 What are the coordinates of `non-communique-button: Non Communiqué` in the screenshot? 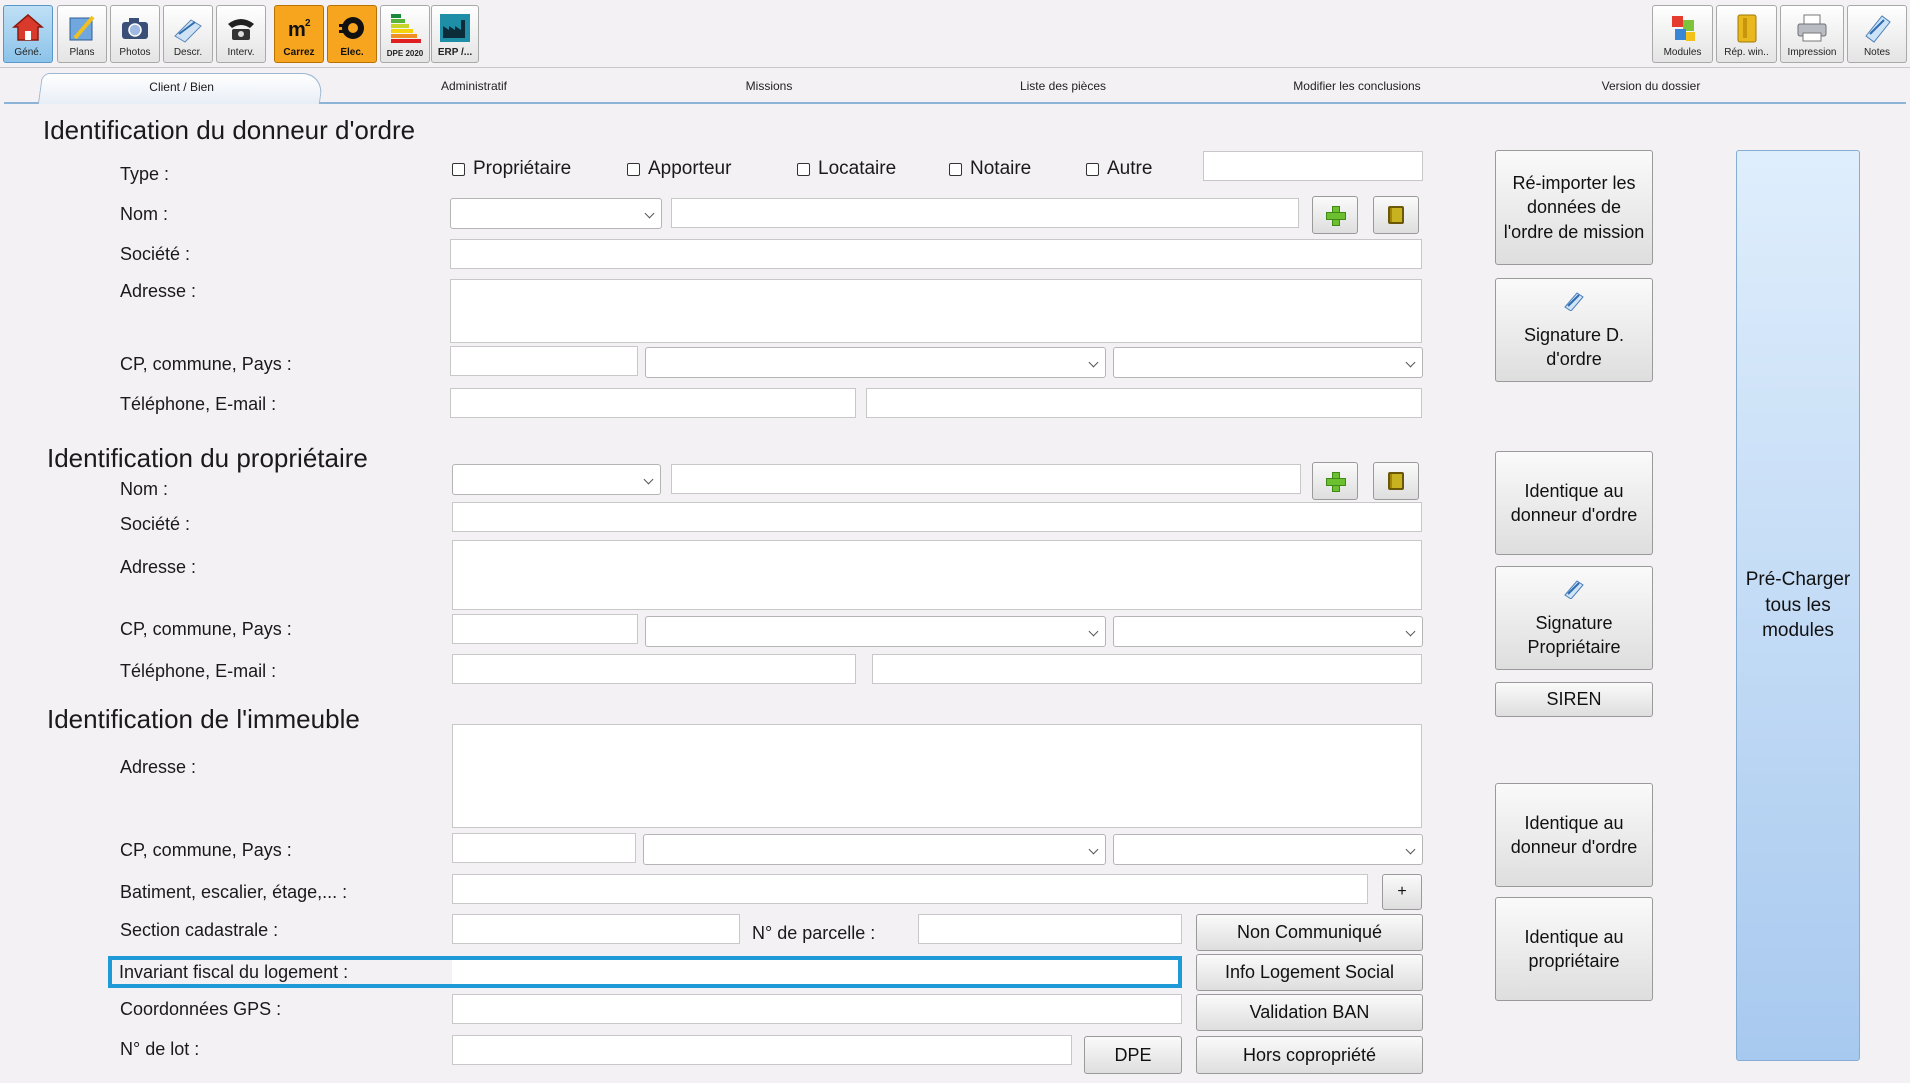 It's located at (1309, 932).